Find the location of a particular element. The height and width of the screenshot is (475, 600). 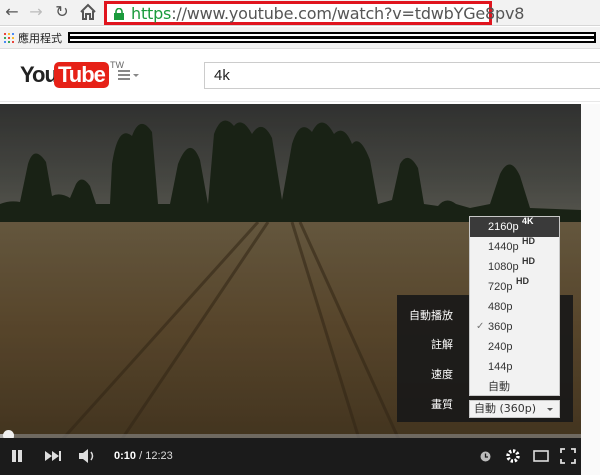

youtube-header: You Tube TW 4k is located at coordinates (300, 76).